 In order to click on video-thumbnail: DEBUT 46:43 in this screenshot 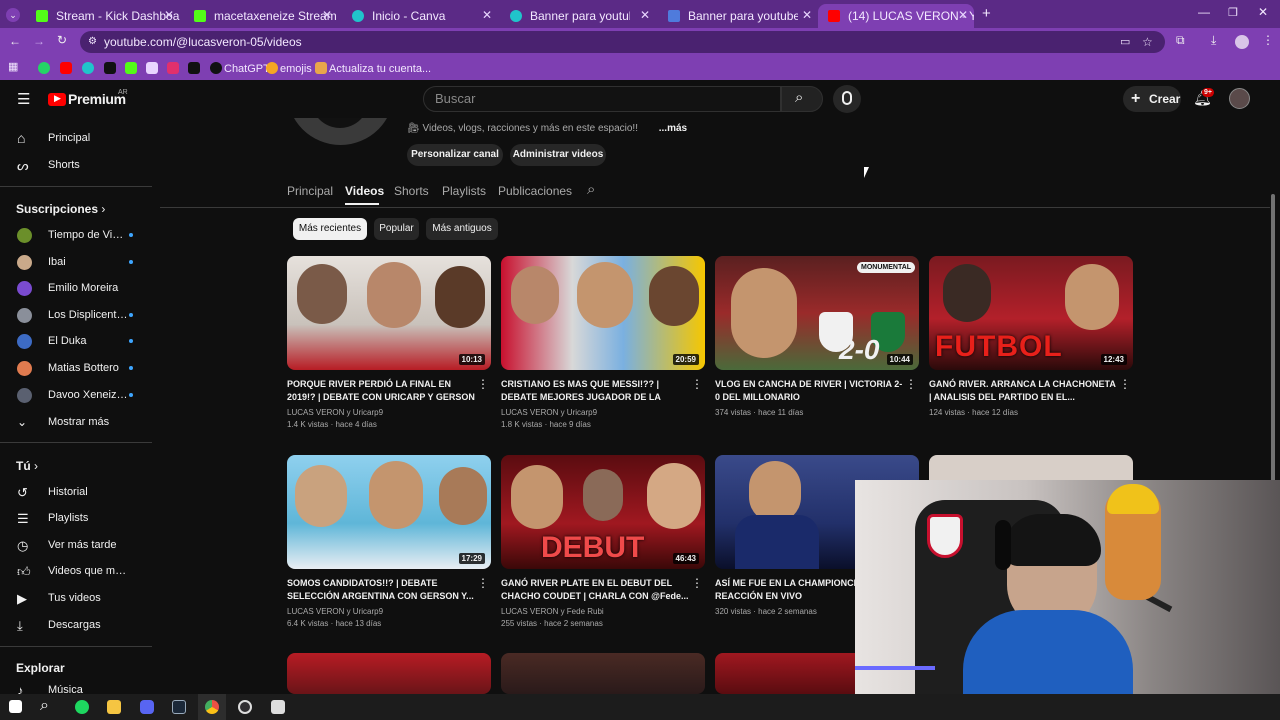, I will do `click(603, 512)`.